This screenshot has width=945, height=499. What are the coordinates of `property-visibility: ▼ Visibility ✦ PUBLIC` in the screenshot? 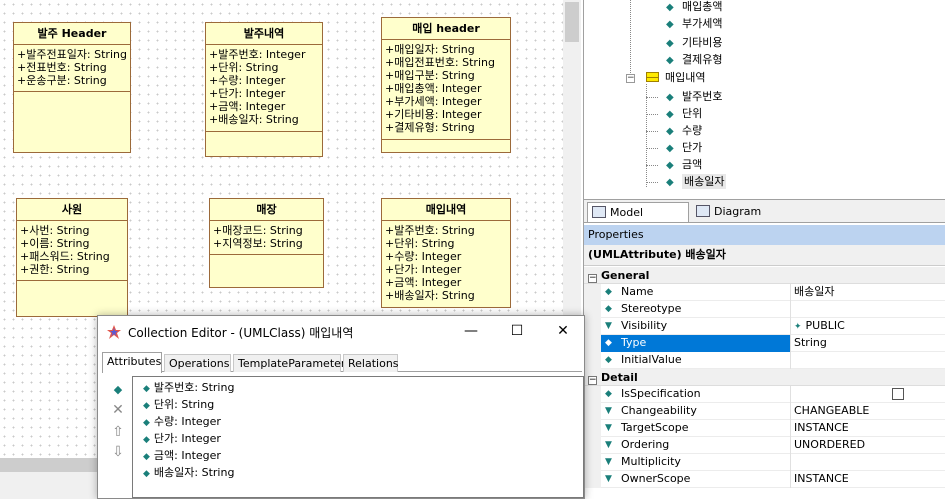 It's located at (764, 326).